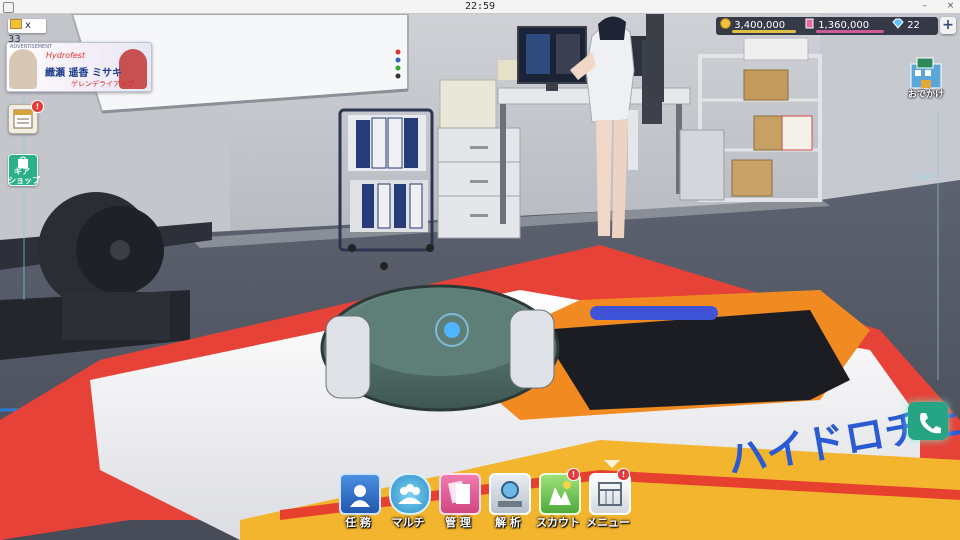  I want to click on outing-button: おでかけ, so click(926, 78).